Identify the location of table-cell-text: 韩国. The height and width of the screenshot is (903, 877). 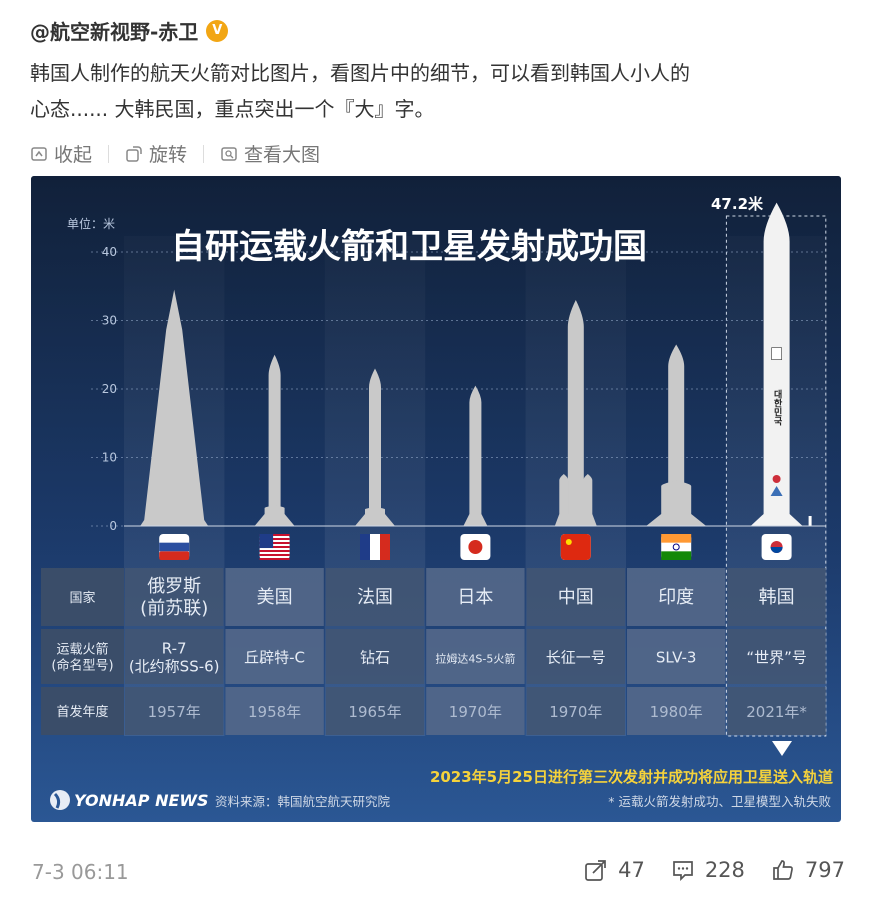
(777, 597).